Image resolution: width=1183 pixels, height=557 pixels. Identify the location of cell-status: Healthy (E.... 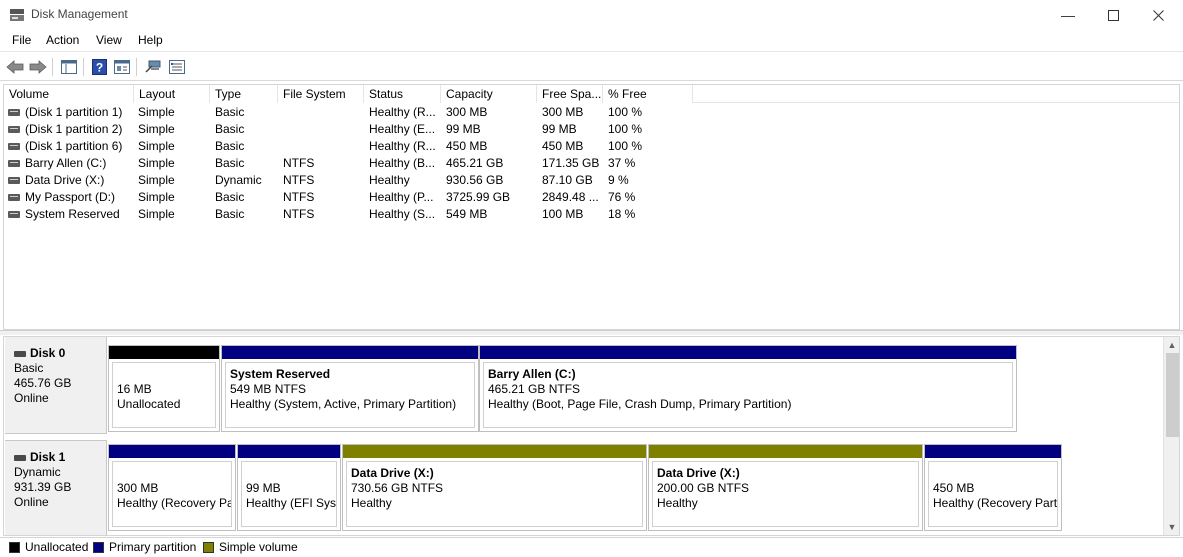
(402, 129).